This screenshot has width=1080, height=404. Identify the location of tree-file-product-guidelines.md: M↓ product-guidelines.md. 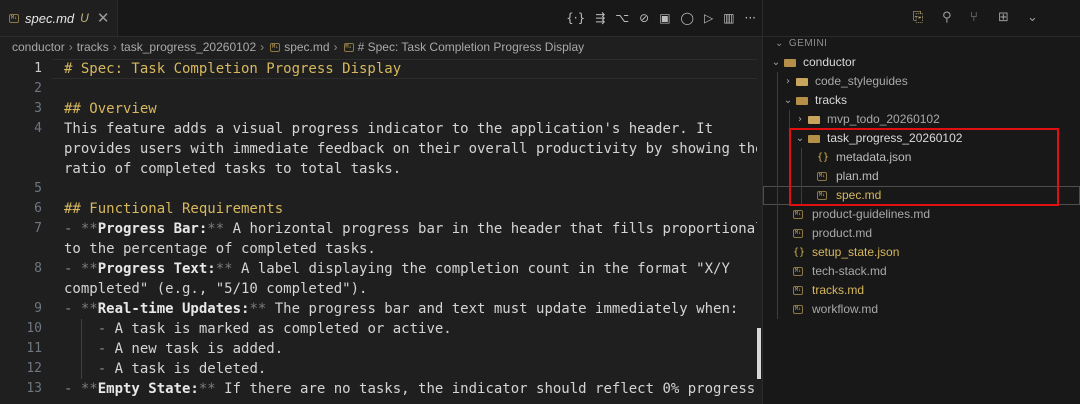
(921, 214).